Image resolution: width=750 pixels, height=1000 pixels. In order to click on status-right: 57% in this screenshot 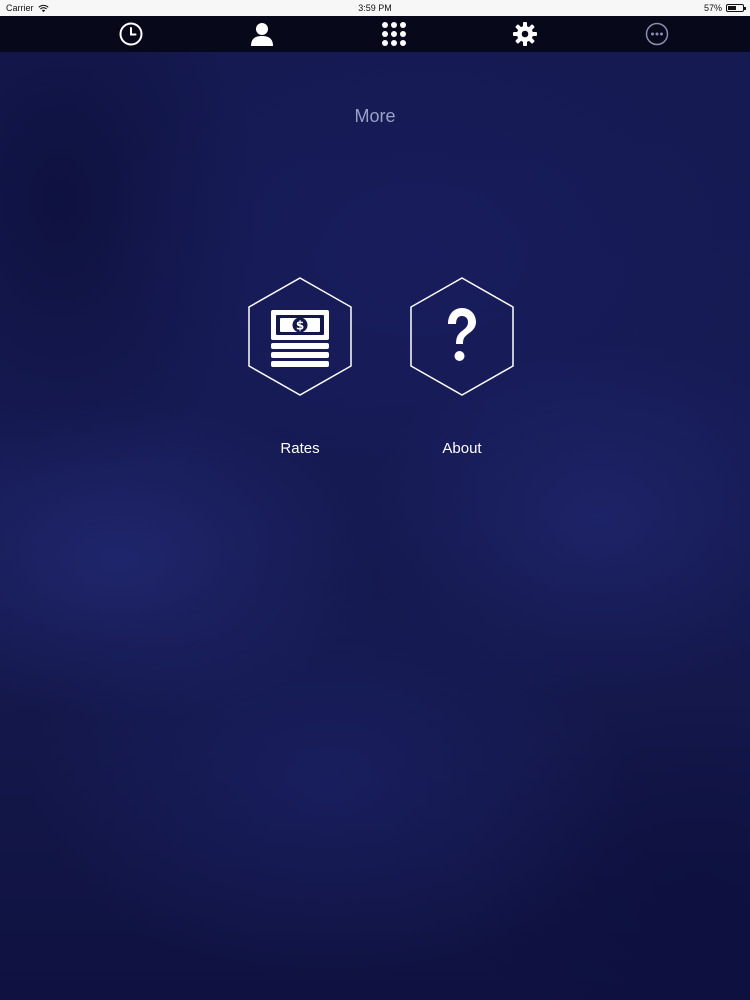, I will do `click(724, 8)`.